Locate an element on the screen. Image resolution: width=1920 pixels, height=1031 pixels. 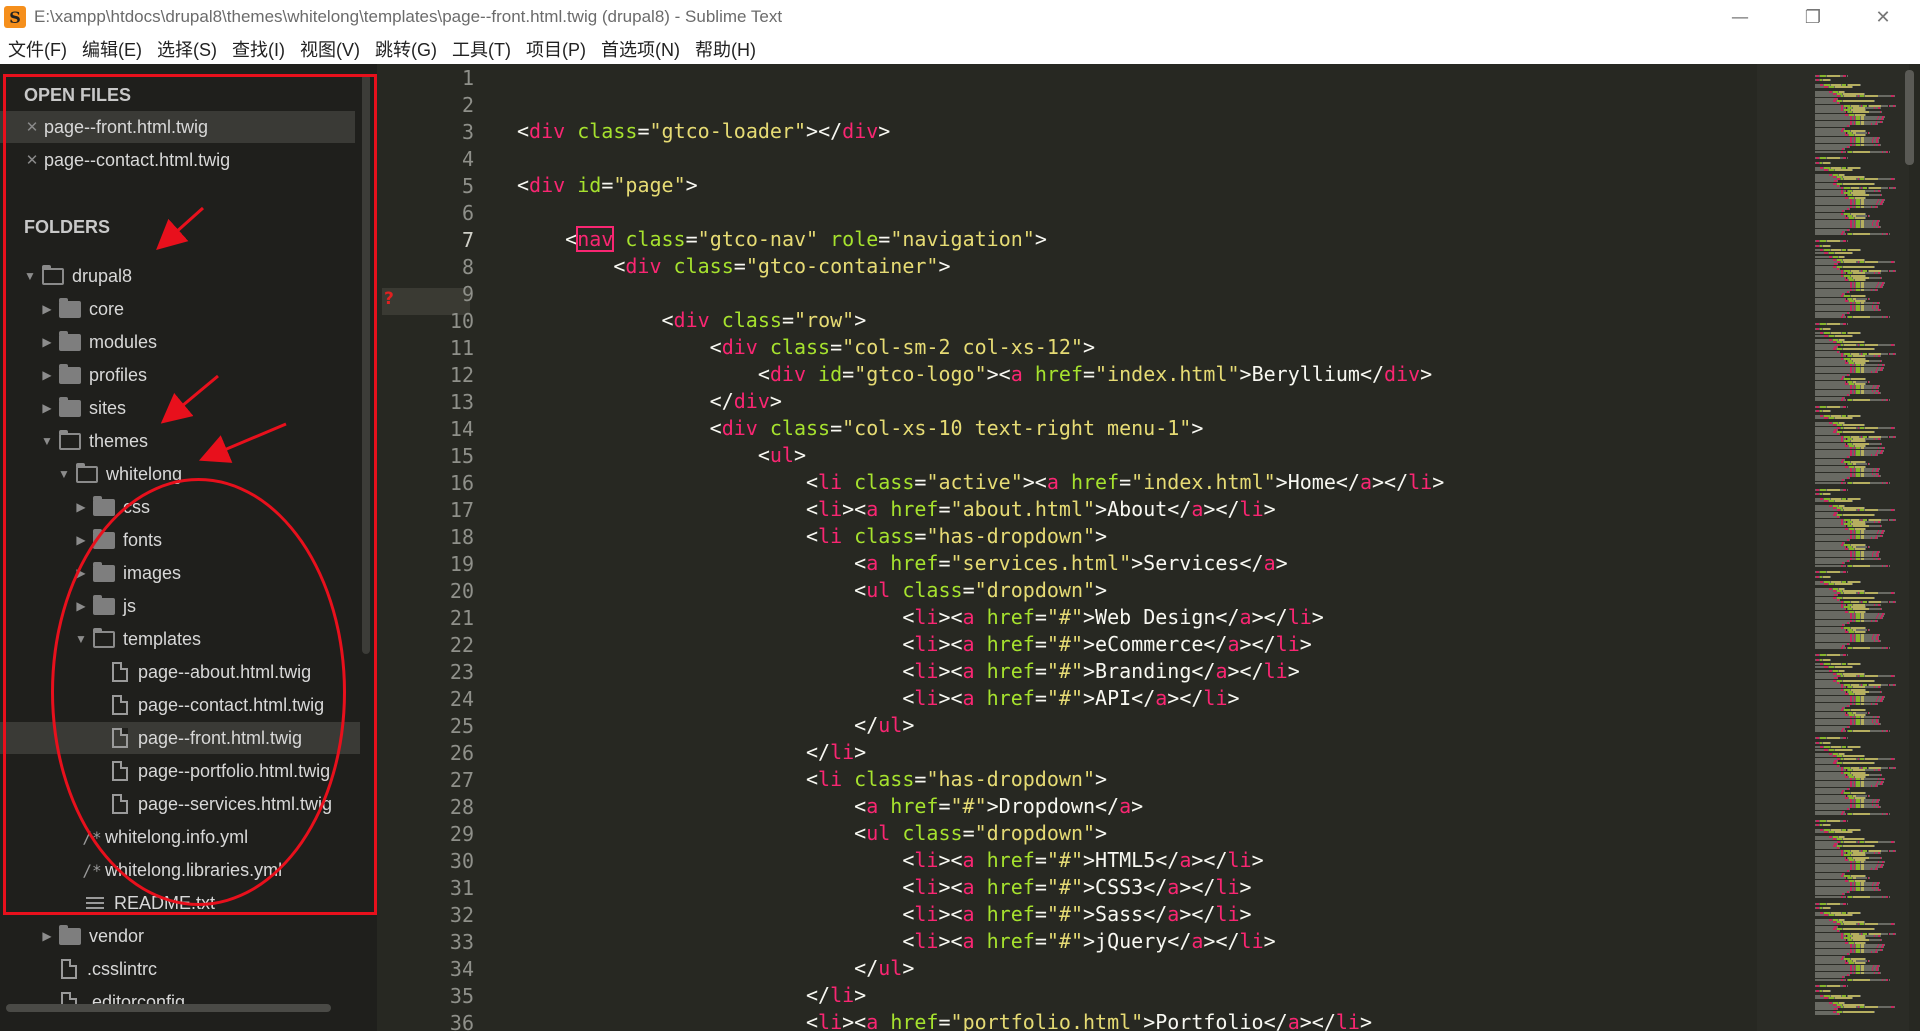
maximize-button: ❐ is located at coordinates (1813, 17).